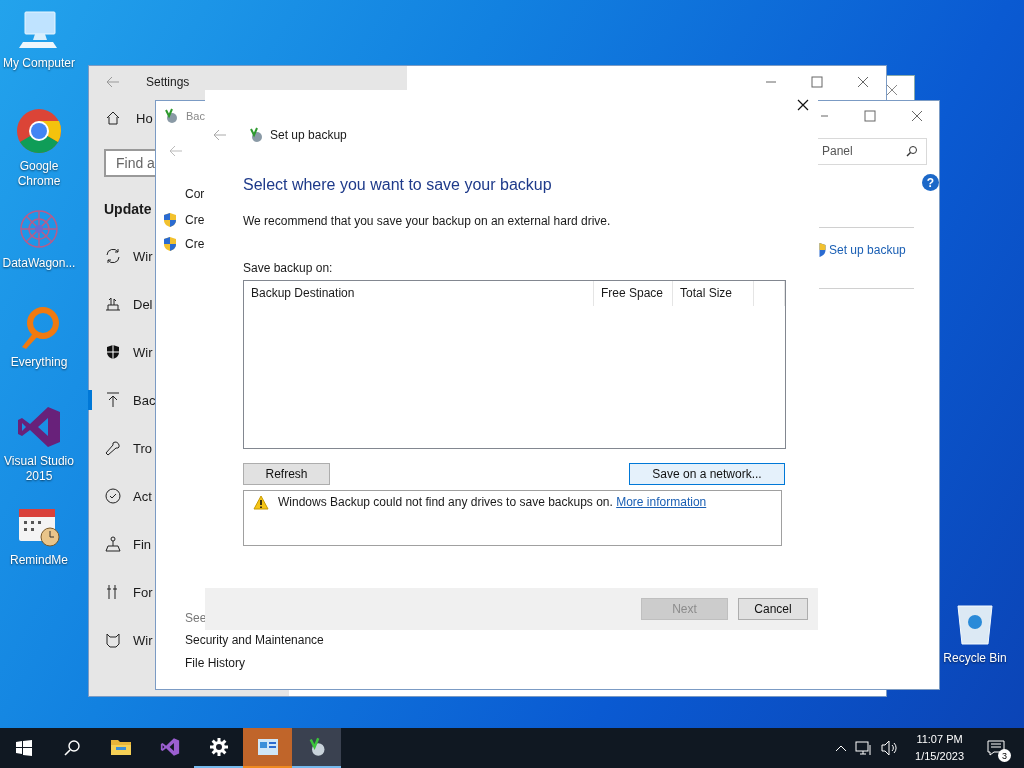 The height and width of the screenshot is (768, 1024). What do you see at coordinates (398, 185) in the screenshot?
I see `dialog-heading: Select where you want to save your backup` at bounding box center [398, 185].